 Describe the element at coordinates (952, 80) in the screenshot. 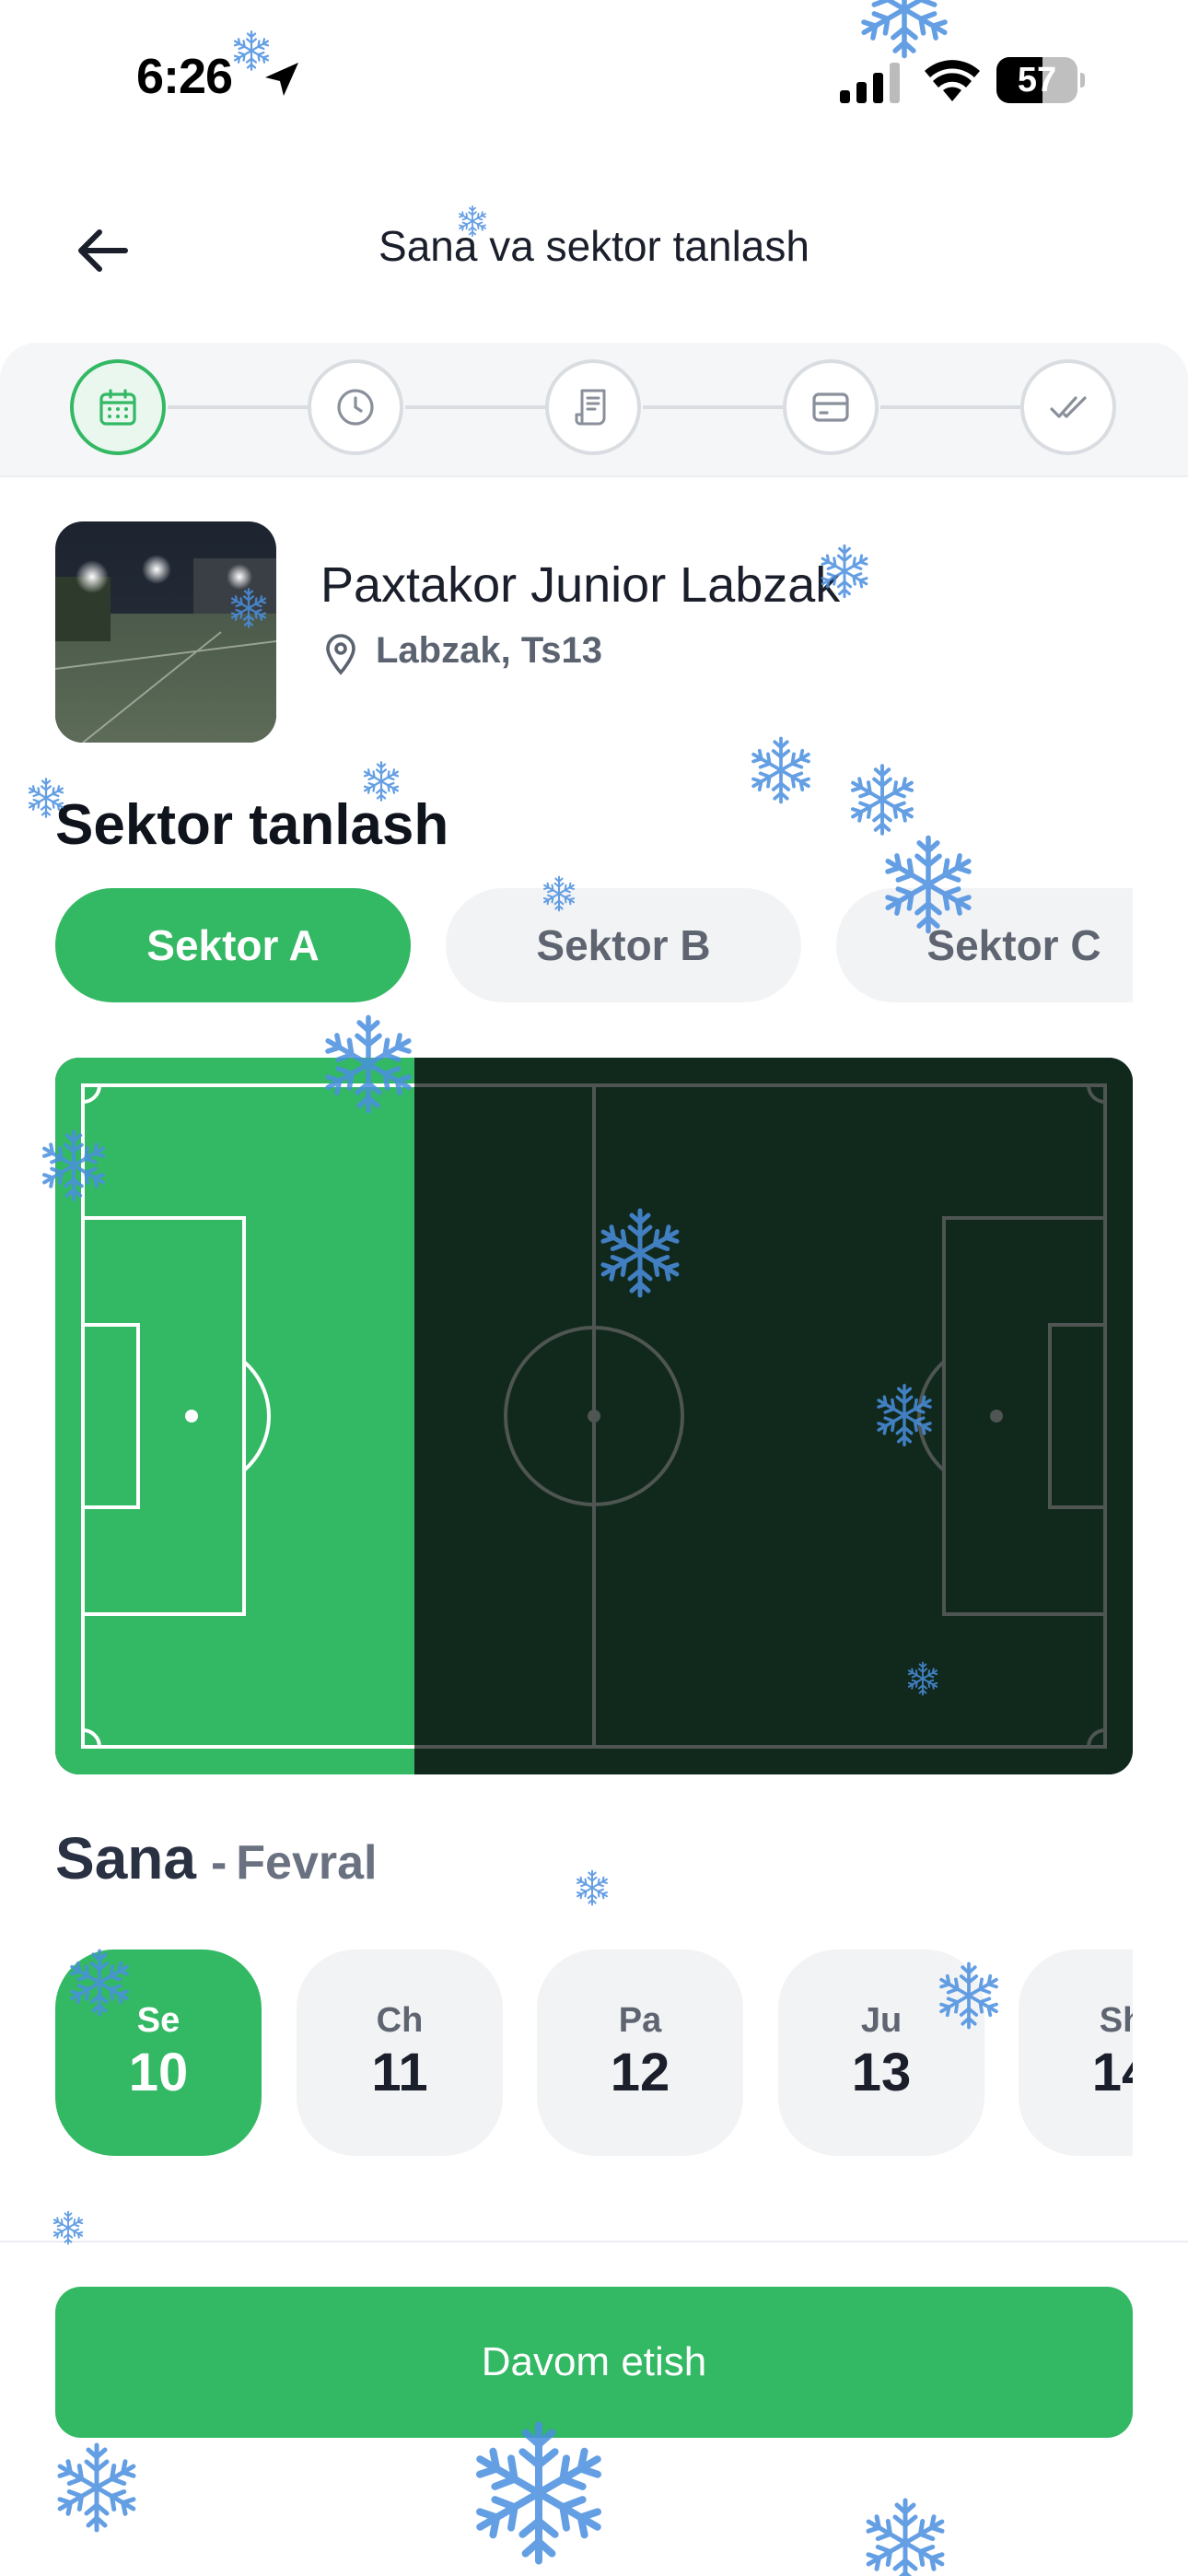

I see `wifi-icon` at that location.